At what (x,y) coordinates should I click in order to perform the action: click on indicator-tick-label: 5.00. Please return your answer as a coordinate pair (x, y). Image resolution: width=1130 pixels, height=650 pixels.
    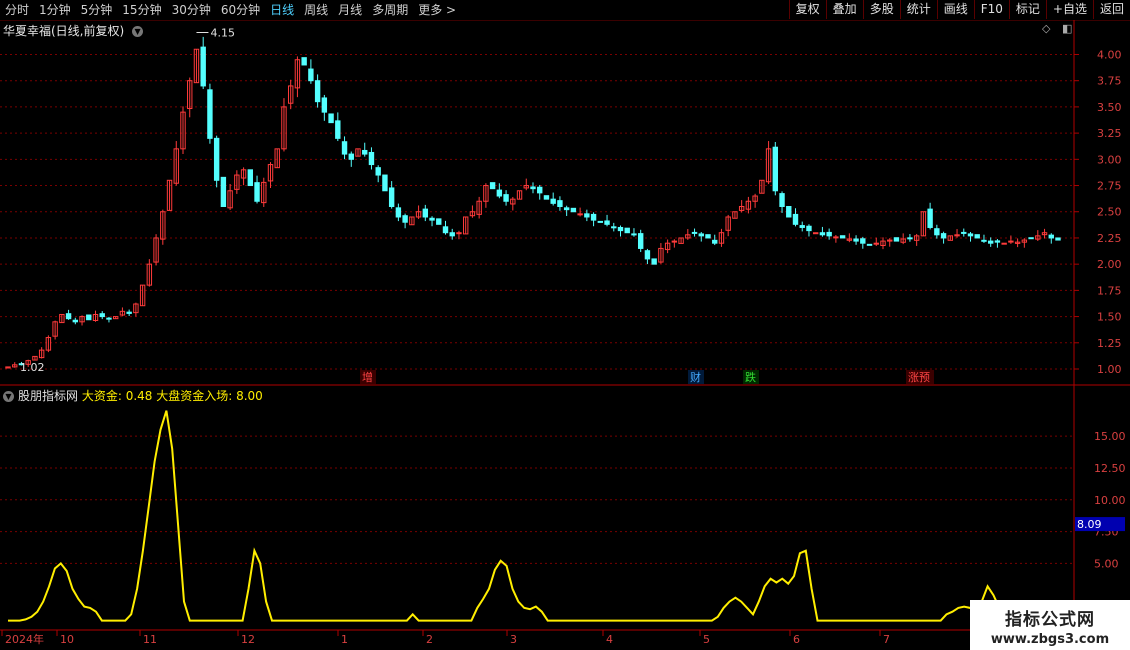
    Looking at the image, I should click on (1106, 563).